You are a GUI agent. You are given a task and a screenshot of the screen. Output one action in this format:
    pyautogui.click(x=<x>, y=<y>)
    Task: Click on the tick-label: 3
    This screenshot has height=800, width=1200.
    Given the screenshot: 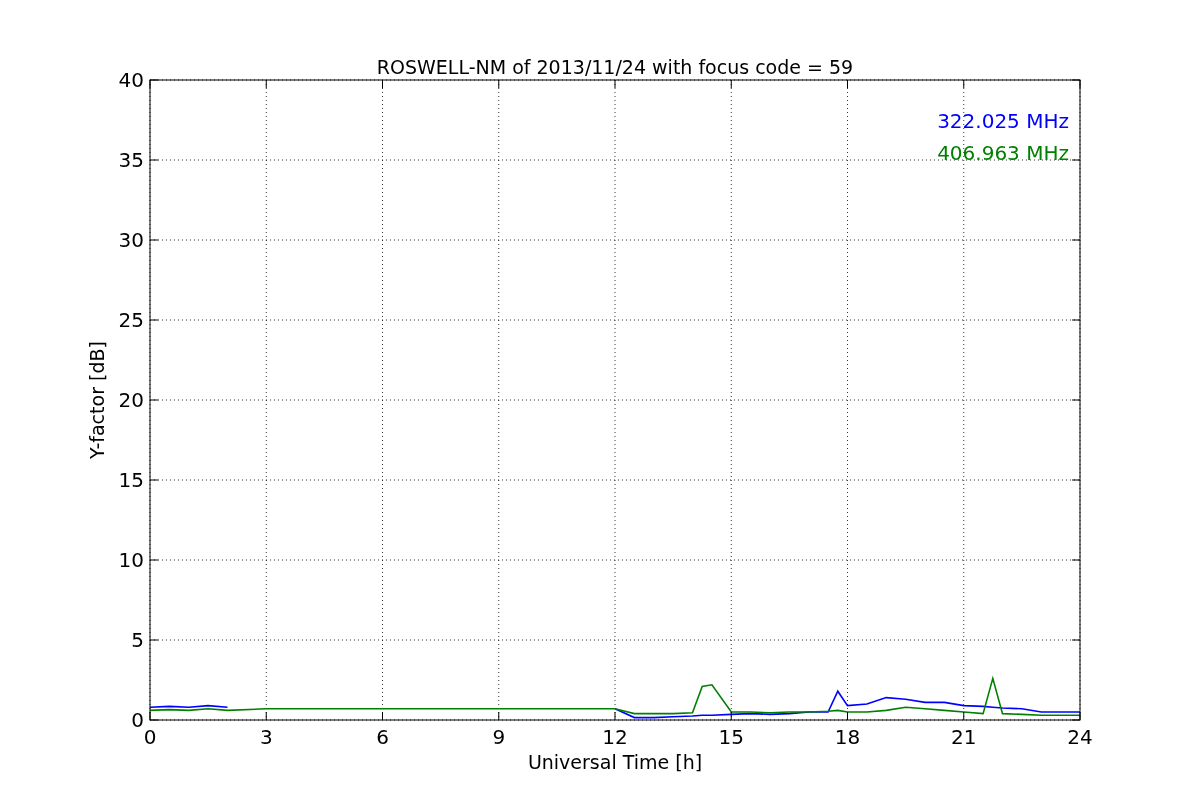 What is the action you would take?
    pyautogui.click(x=266, y=737)
    